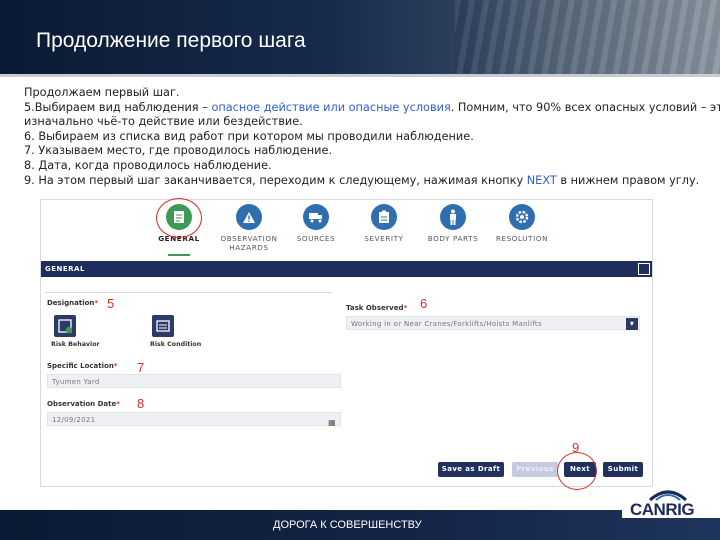 This screenshot has height=540, width=720. I want to click on specific-location-label: Specific Location*, so click(82, 366).